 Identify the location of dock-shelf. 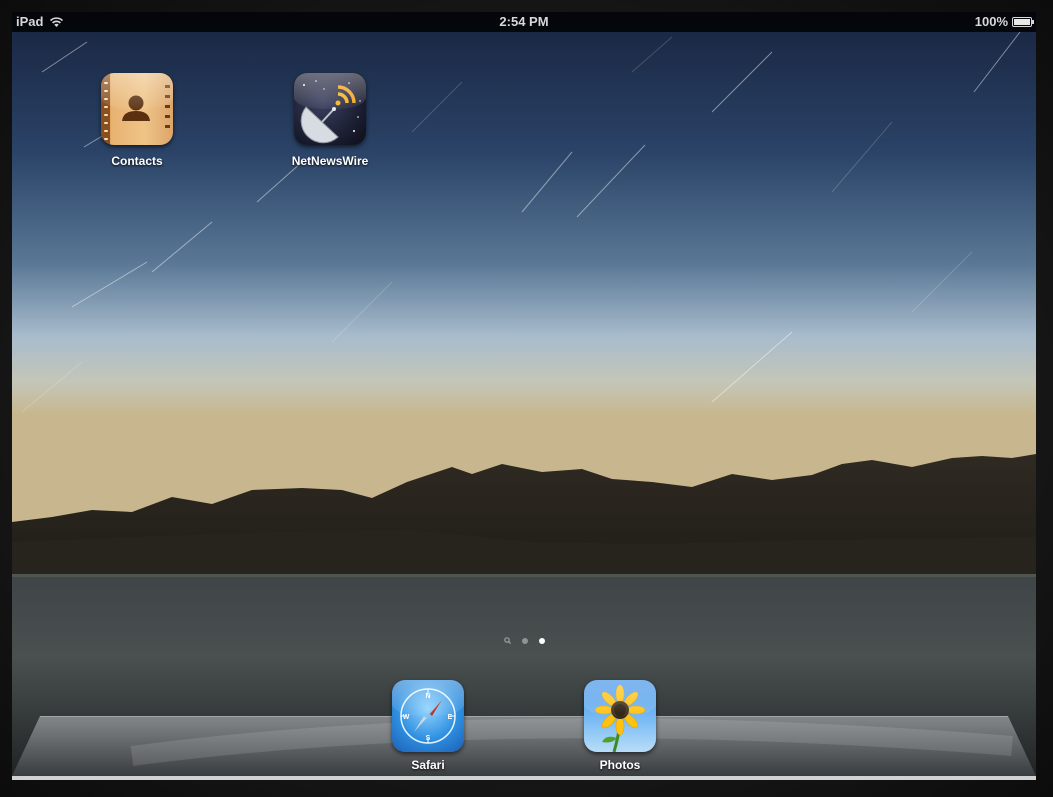
(524, 748).